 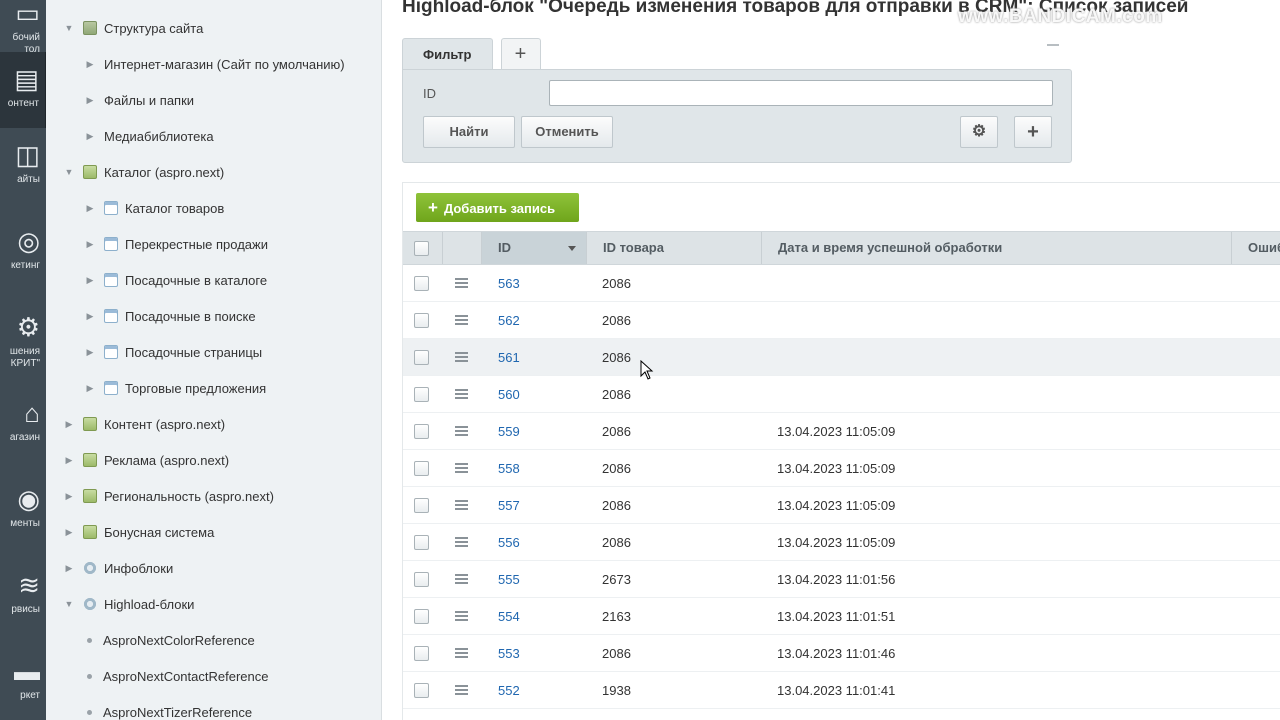 I want to click on tab-filter: Фильтр, so click(x=447, y=54).